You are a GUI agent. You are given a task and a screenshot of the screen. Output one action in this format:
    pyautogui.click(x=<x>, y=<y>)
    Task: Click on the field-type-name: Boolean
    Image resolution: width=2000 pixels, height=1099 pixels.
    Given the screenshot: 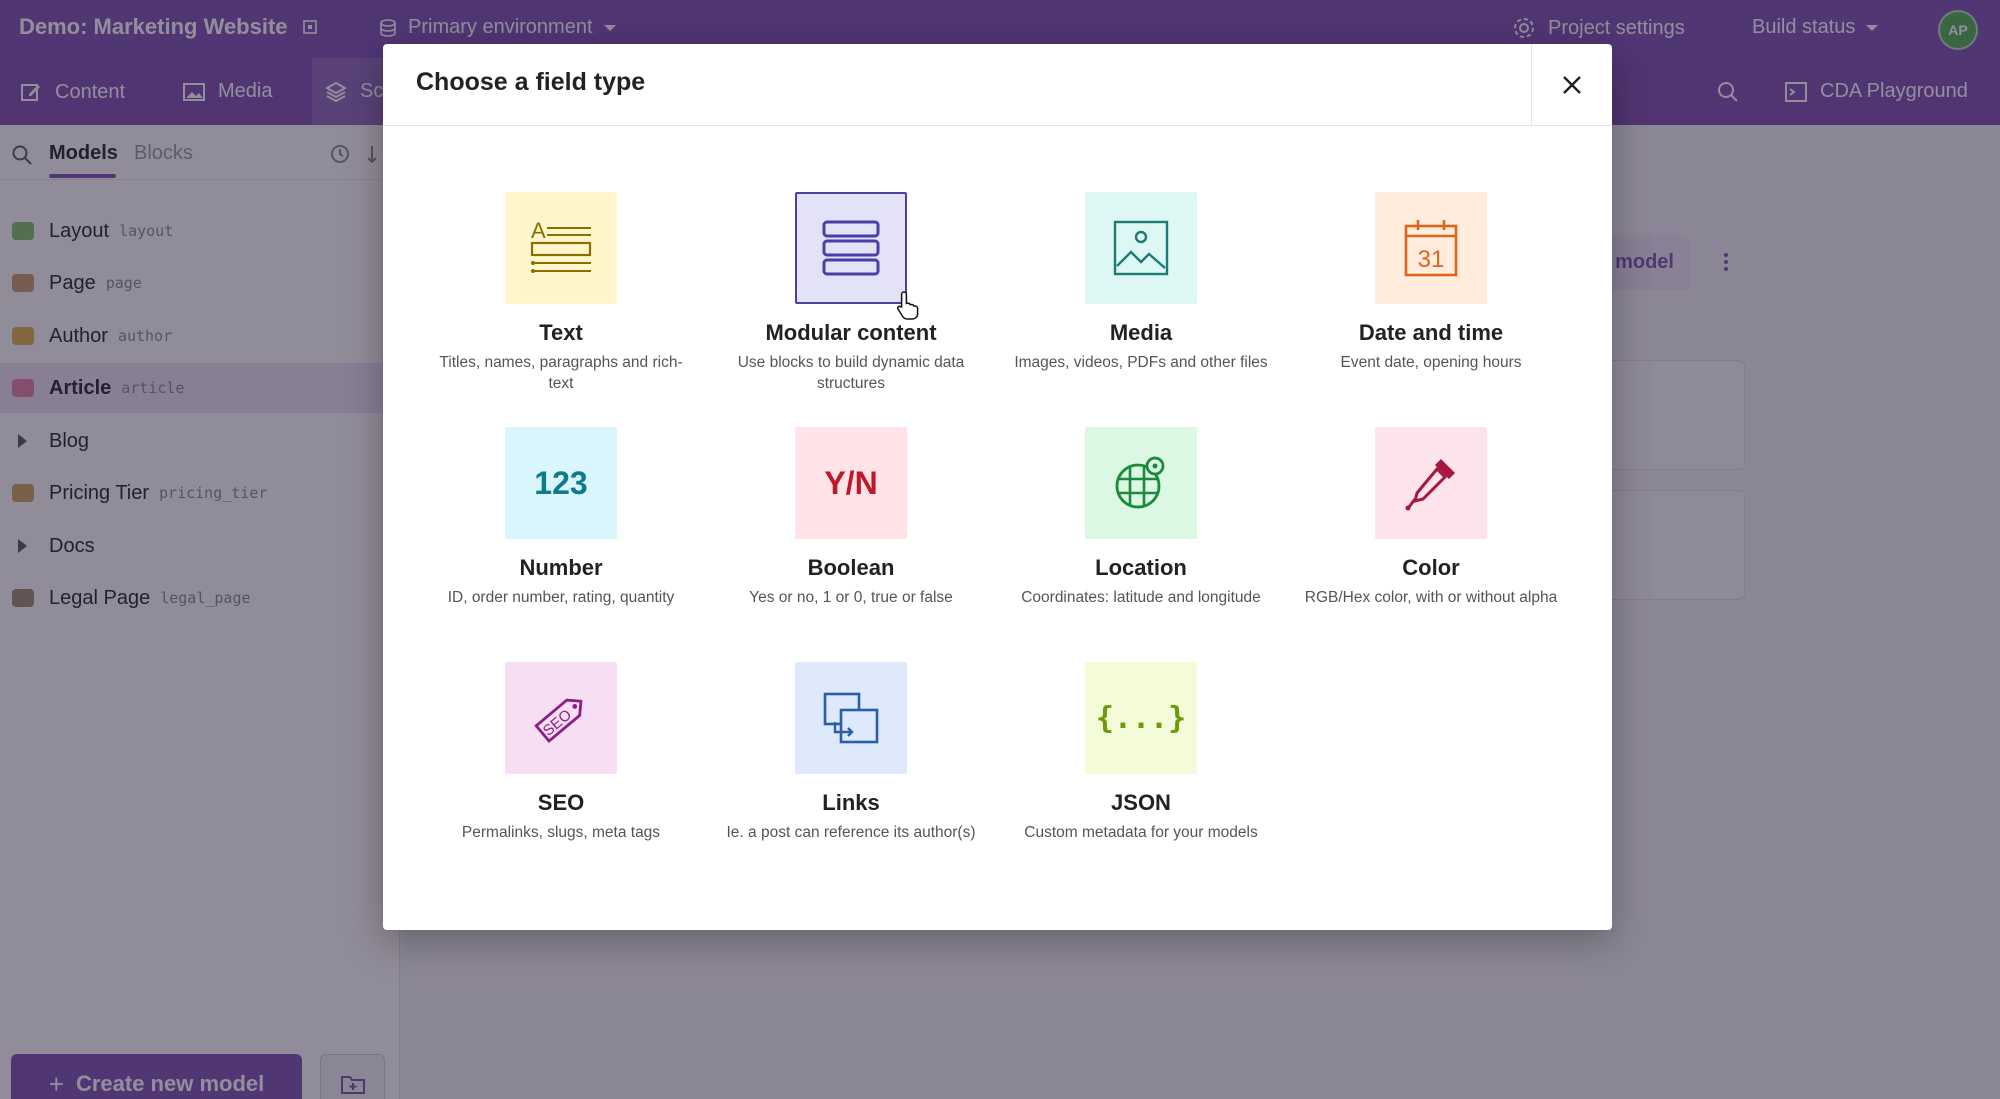 What is the action you would take?
    pyautogui.click(x=851, y=567)
    